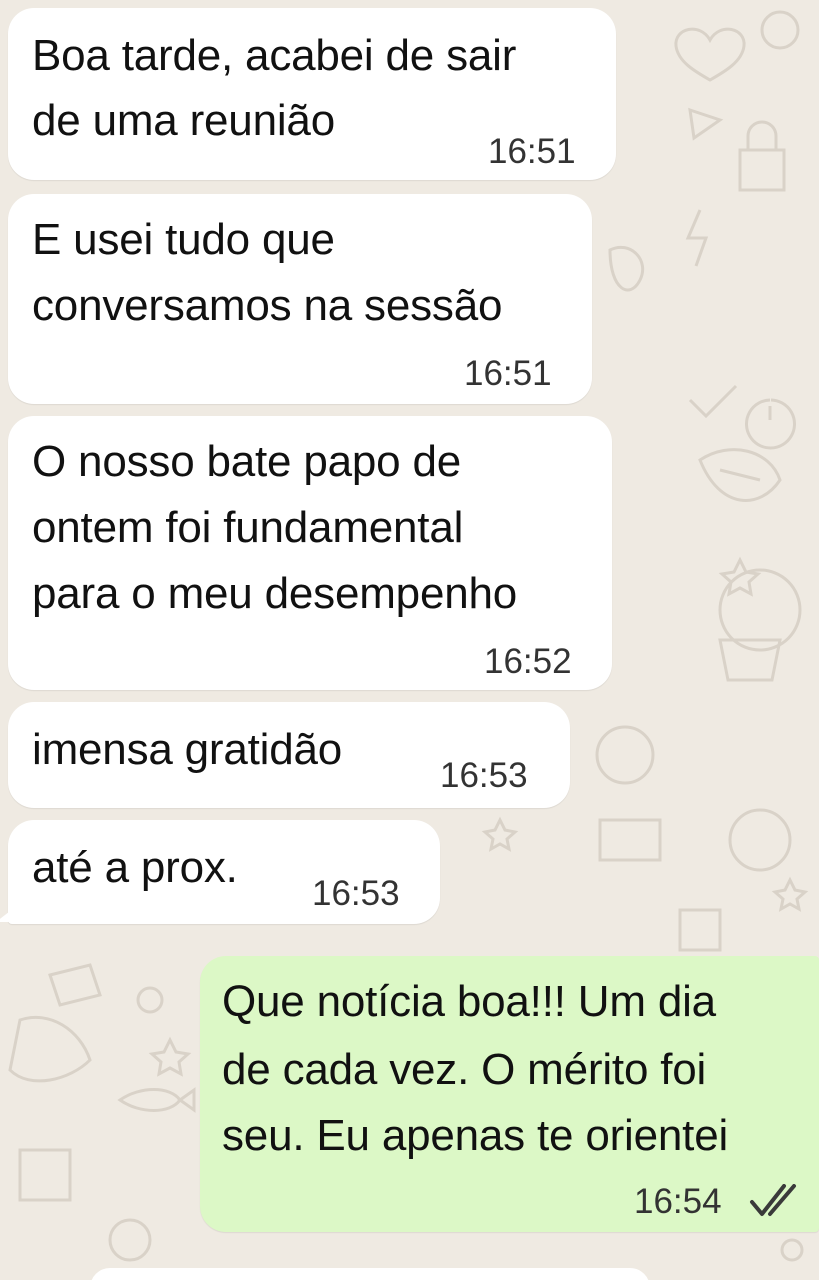 This screenshot has width=819, height=1280. Describe the element at coordinates (750, 660) in the screenshot. I see `pot-doodle-icon` at that location.